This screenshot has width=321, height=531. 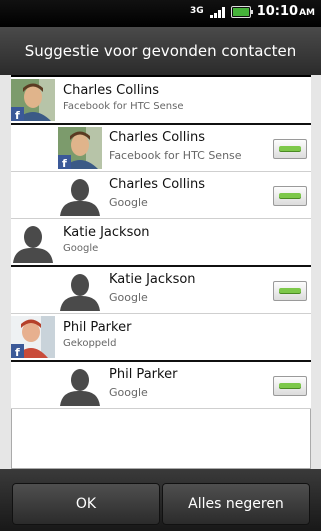 I want to click on contact-source: Gekoppeld, so click(x=90, y=343).